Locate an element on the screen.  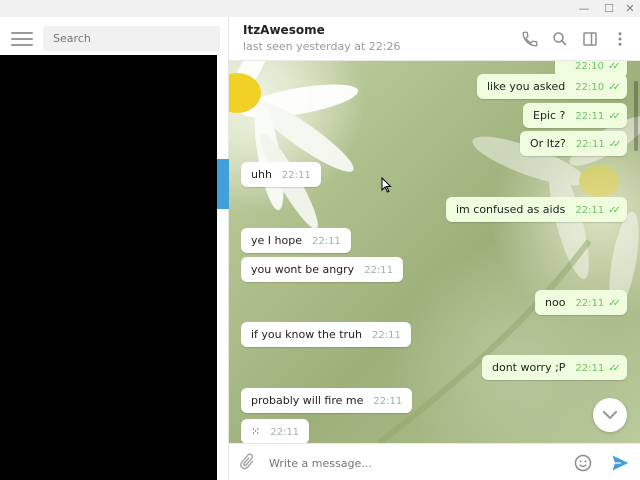
outgoing-message: like you asked 22:10 ✓✓ is located at coordinates (552, 86).